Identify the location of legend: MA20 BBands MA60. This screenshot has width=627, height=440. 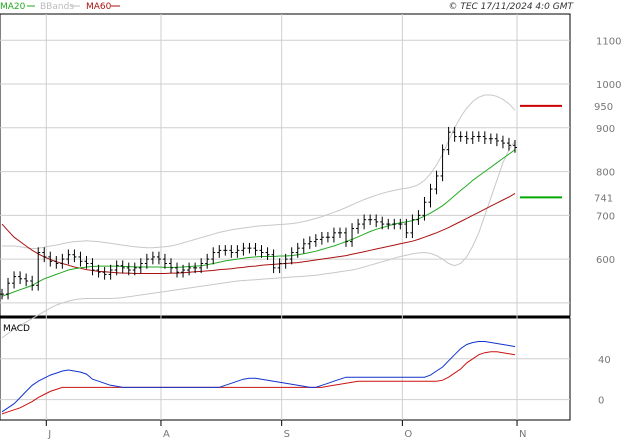
(60, 7).